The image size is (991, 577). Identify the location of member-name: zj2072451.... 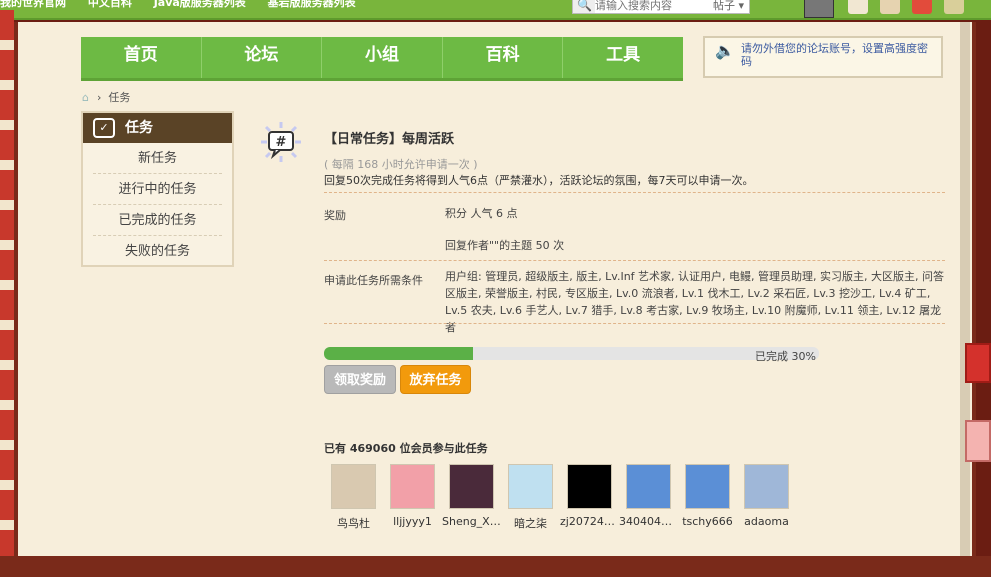
(589, 521).